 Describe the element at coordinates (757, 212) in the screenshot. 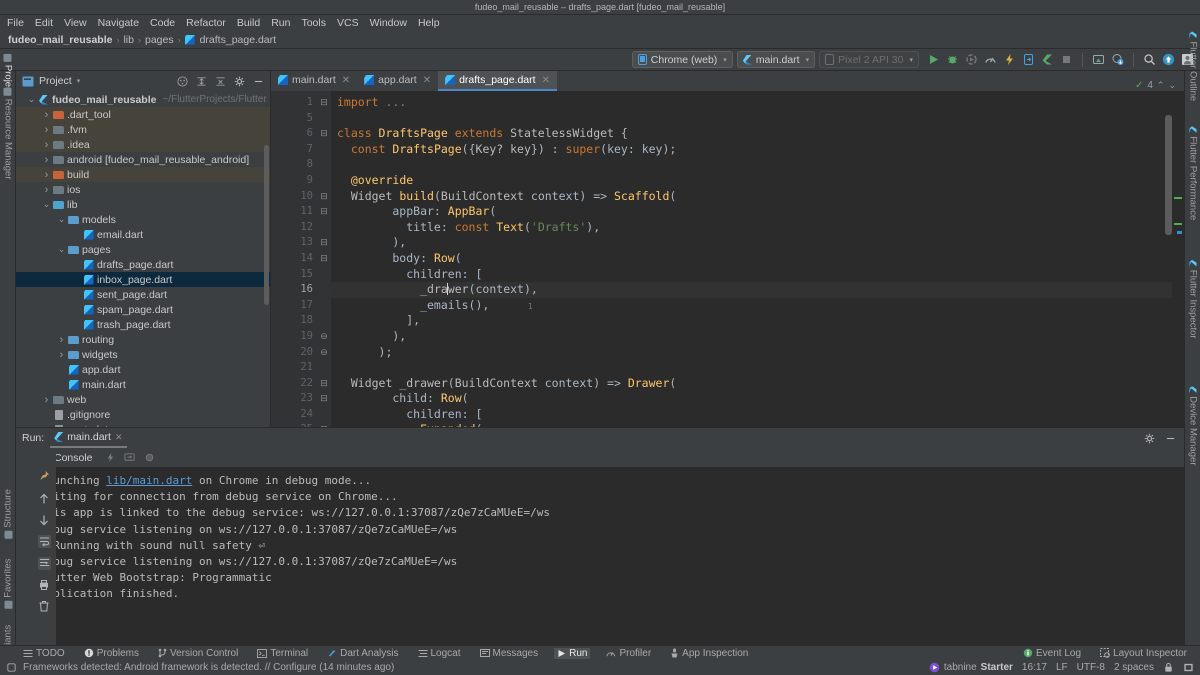

I see `code-line: appBar: AppBar(` at that location.